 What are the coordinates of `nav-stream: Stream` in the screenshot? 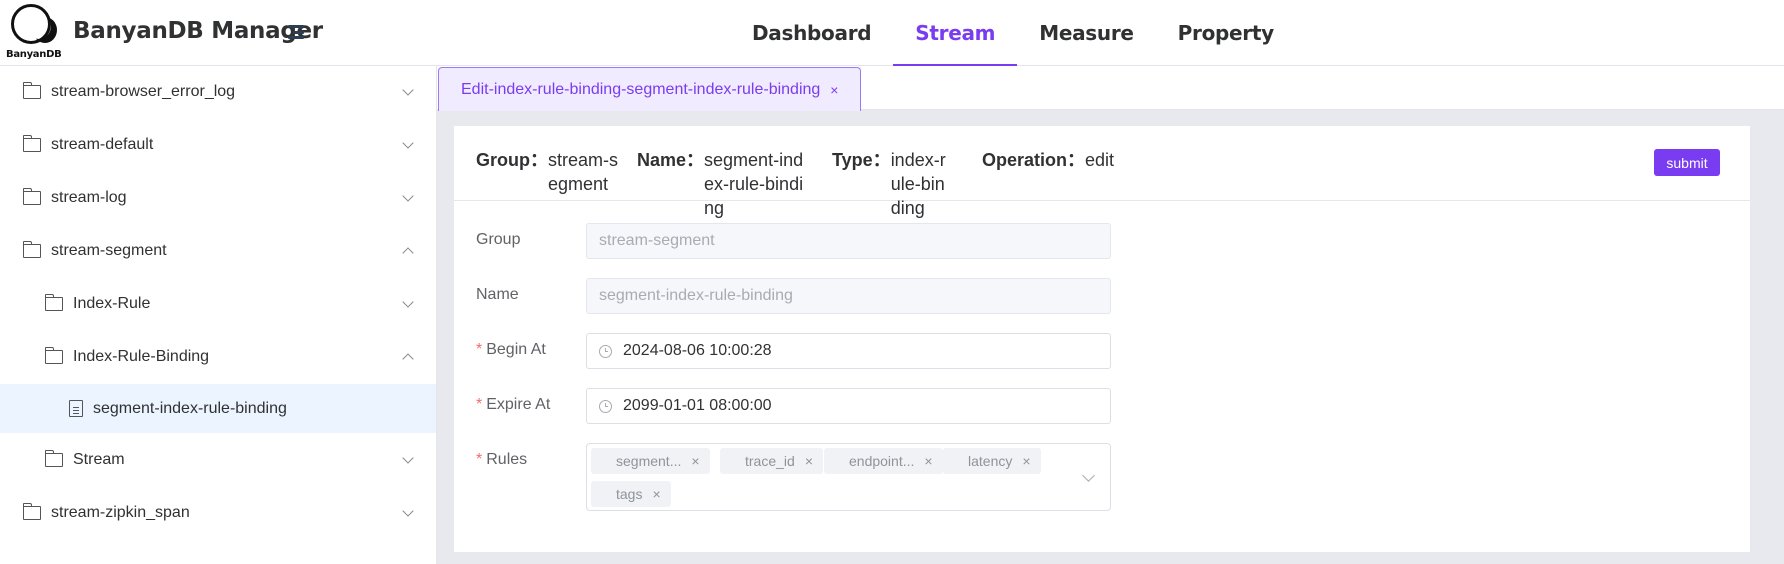 It's located at (955, 33).